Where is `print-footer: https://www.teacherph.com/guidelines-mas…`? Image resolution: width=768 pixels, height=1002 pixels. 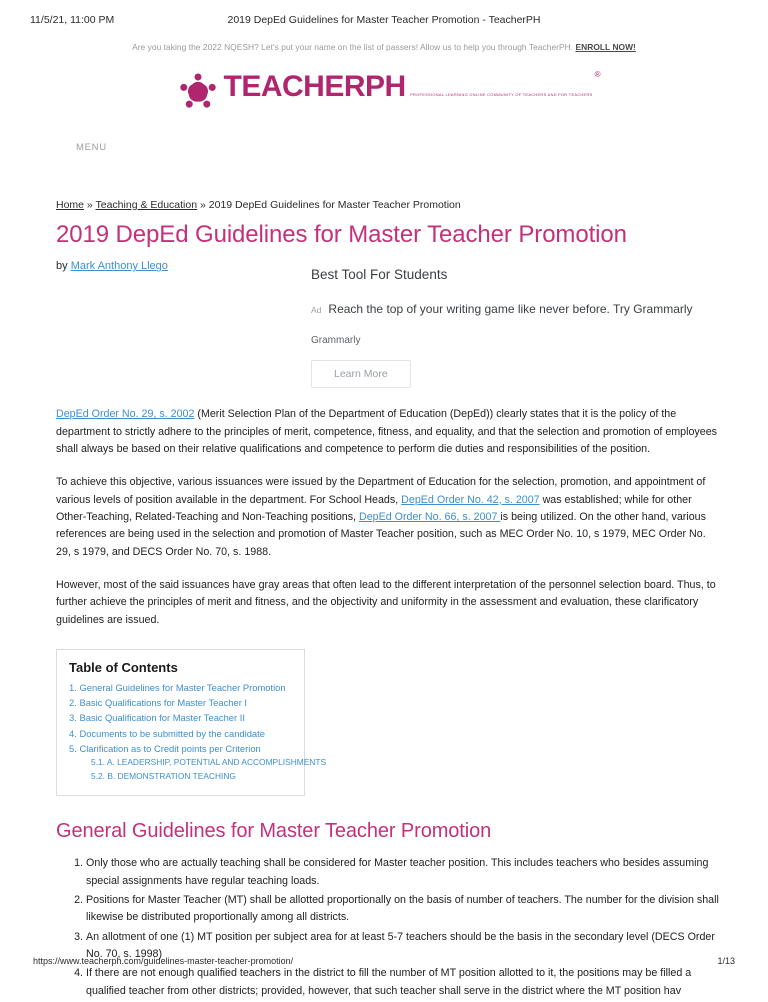
print-footer: https://www.teacherph.com/guidelines-mas… is located at coordinates (384, 963).